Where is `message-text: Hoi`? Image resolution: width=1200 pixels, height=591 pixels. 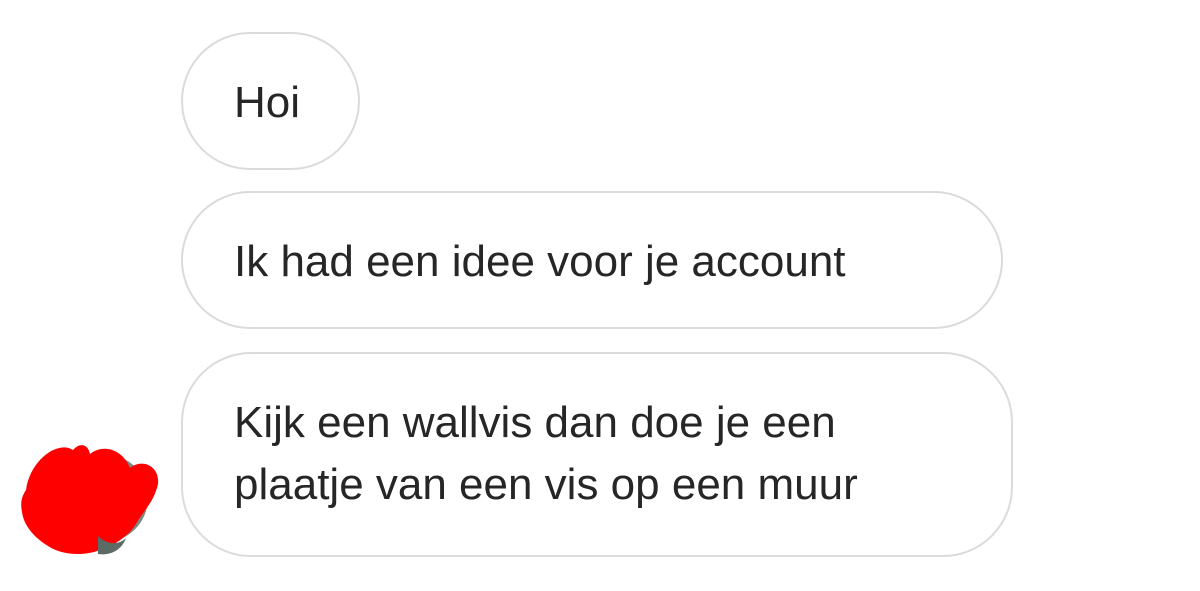 message-text: Hoi is located at coordinates (267, 102).